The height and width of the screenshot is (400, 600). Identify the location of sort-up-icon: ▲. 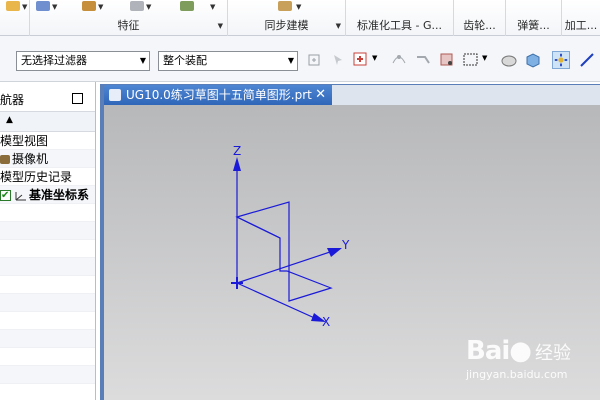
(9, 120).